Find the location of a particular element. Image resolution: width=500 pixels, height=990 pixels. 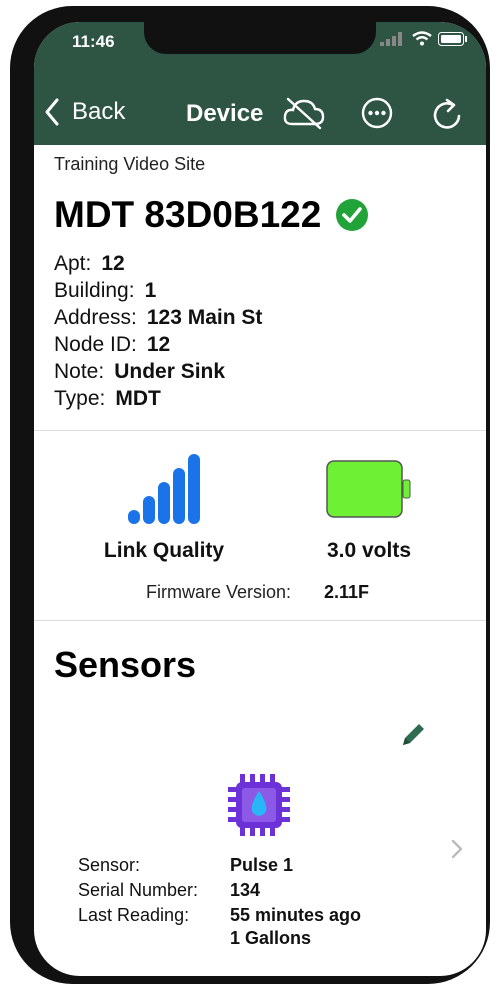

notch is located at coordinates (260, 38).